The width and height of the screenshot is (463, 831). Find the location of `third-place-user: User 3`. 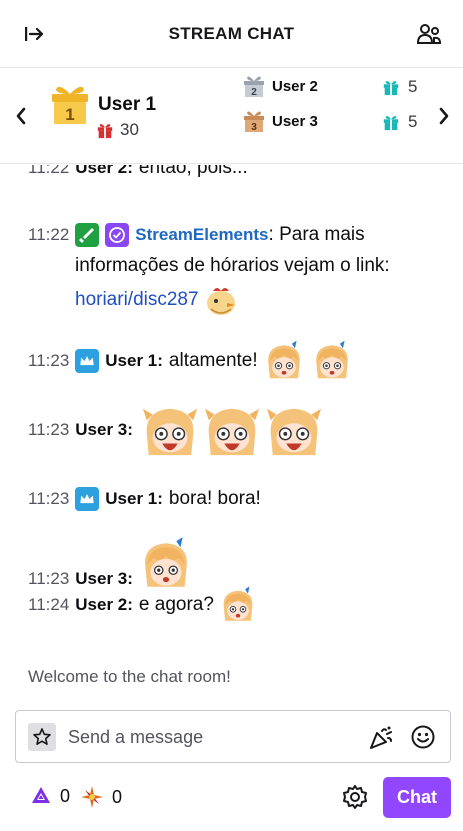

third-place-user: User 3 is located at coordinates (295, 121).